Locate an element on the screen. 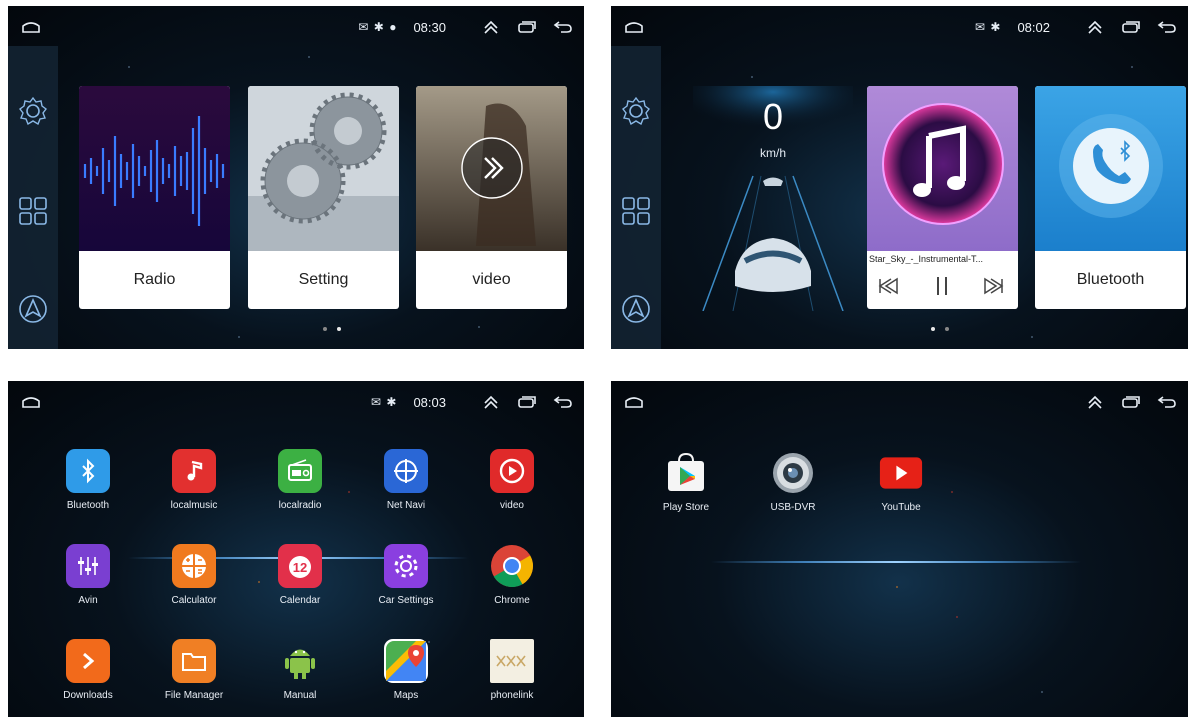  app-bluetooth: Bluetooth is located at coordinates (88, 489).